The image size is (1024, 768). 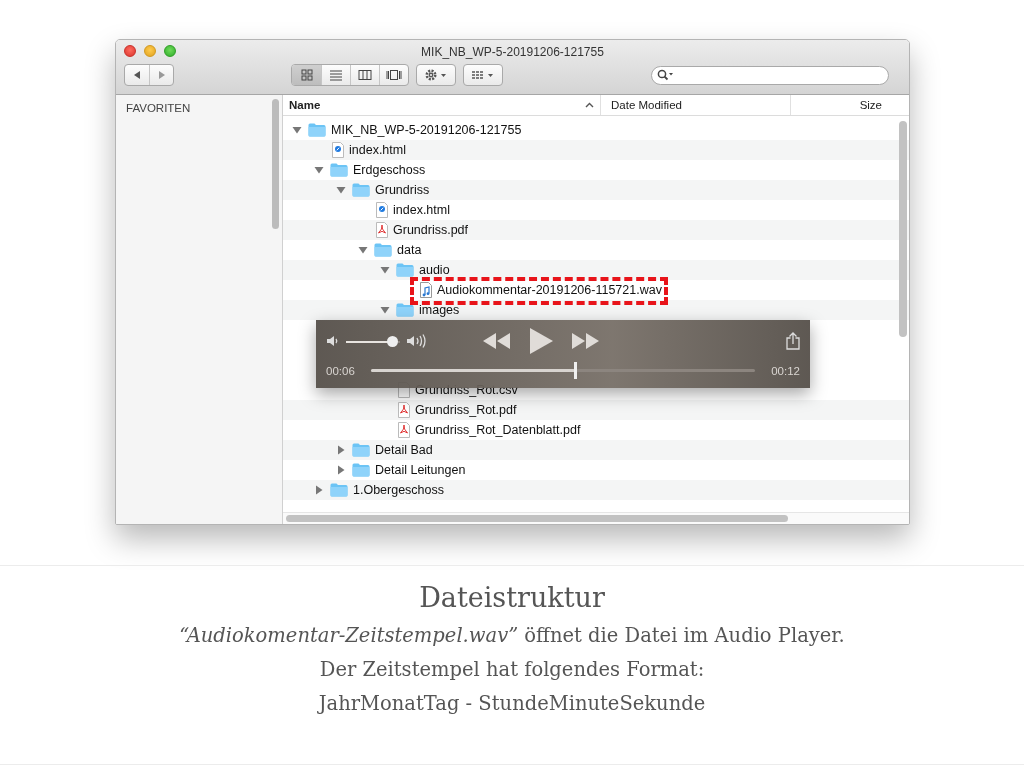 What do you see at coordinates (466, 390) in the screenshot?
I see `file-name: Grundriss_Rot.csv` at bounding box center [466, 390].